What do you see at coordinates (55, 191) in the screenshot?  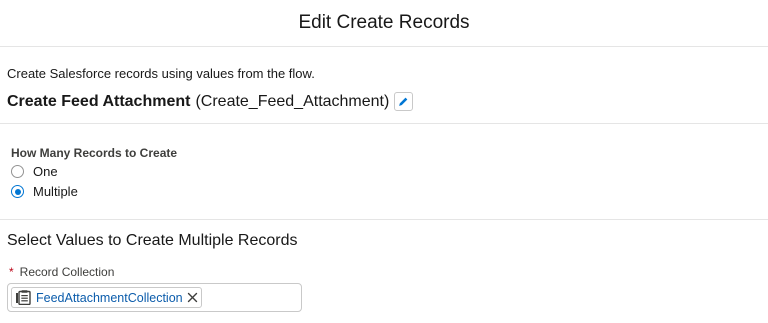 I see `radio-multiple-label: Multiple` at bounding box center [55, 191].